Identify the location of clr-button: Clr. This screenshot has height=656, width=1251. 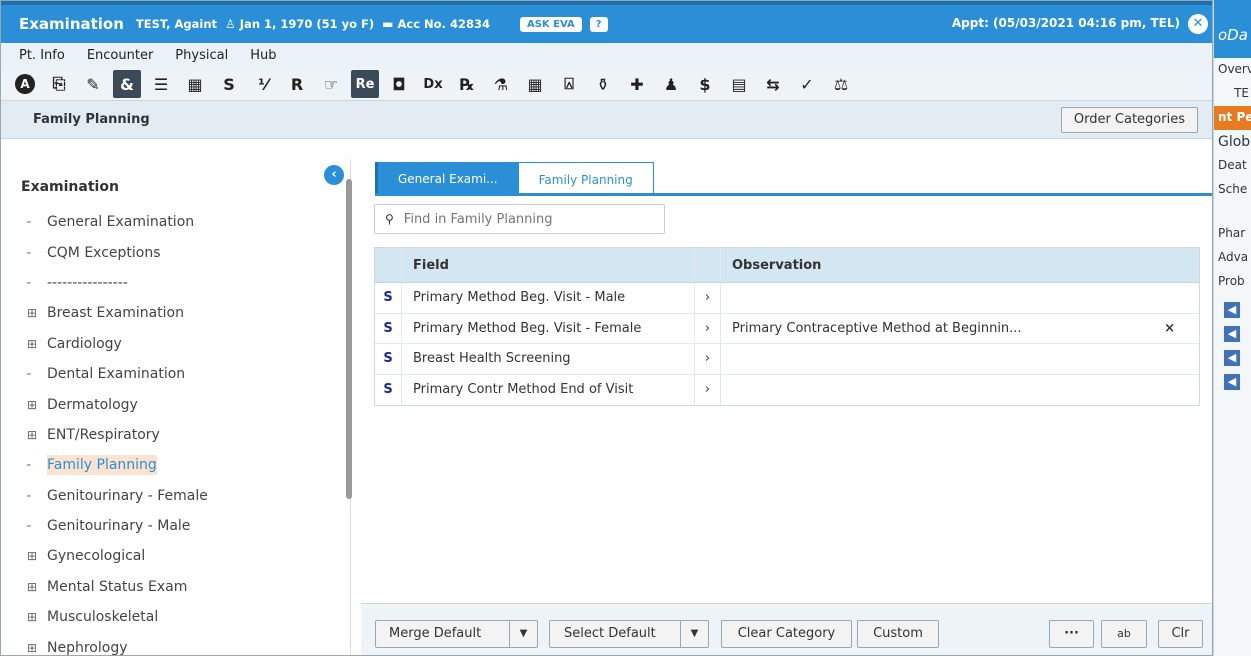
(1180, 634).